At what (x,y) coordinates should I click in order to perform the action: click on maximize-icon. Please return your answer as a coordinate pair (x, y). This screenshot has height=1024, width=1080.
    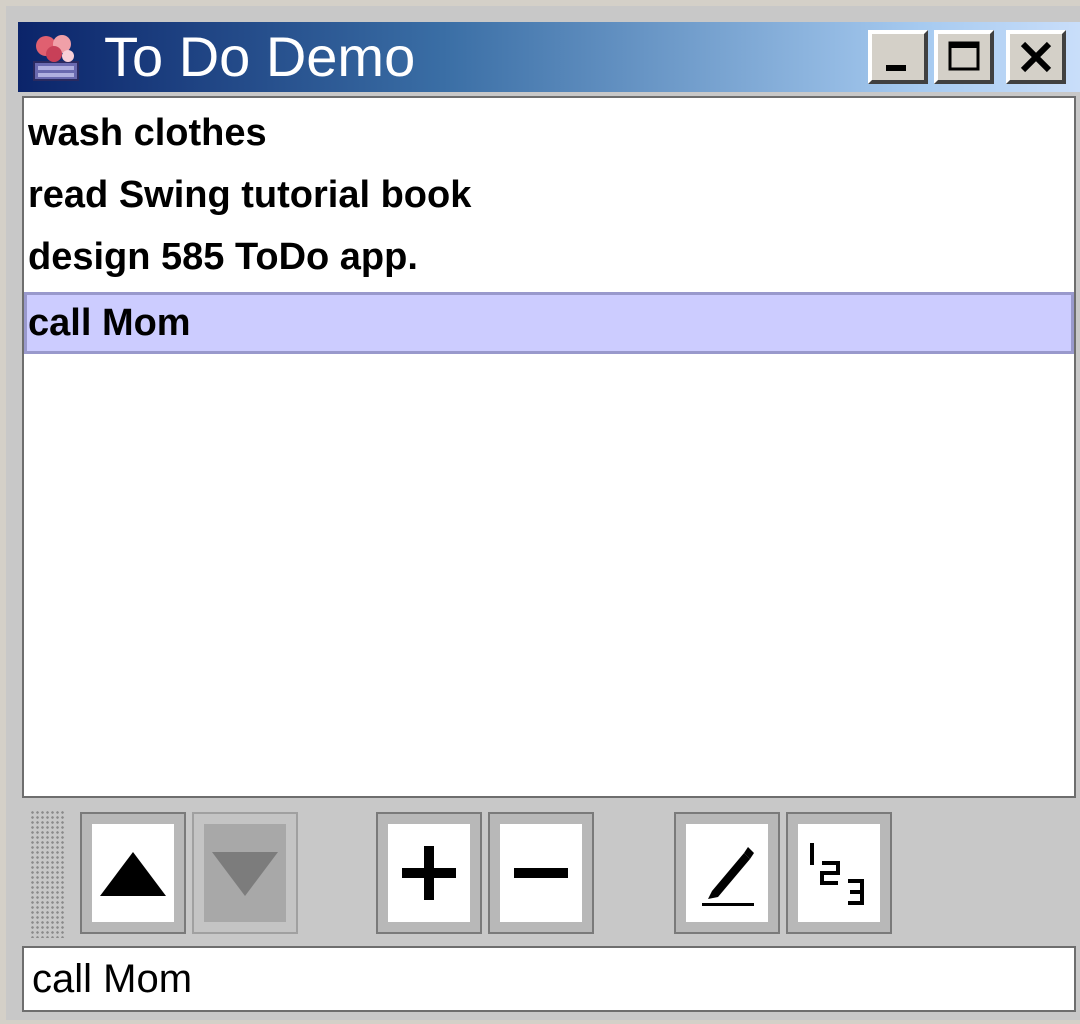
    Looking at the image, I should click on (964, 56).